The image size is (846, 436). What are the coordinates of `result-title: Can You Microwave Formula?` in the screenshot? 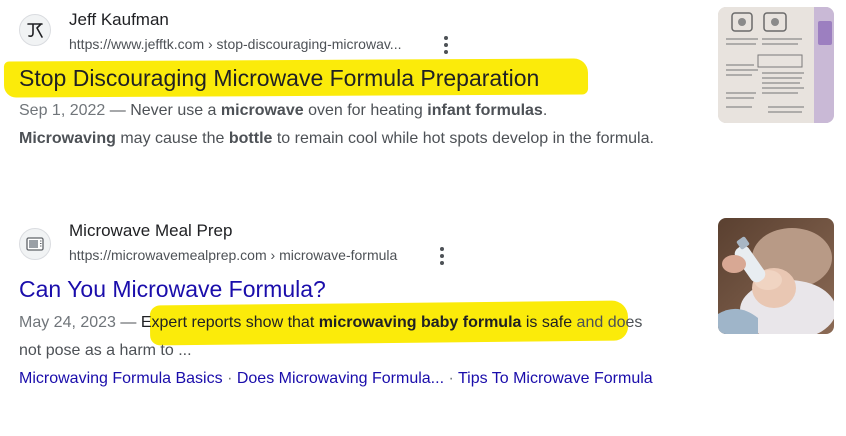 It's located at (172, 289).